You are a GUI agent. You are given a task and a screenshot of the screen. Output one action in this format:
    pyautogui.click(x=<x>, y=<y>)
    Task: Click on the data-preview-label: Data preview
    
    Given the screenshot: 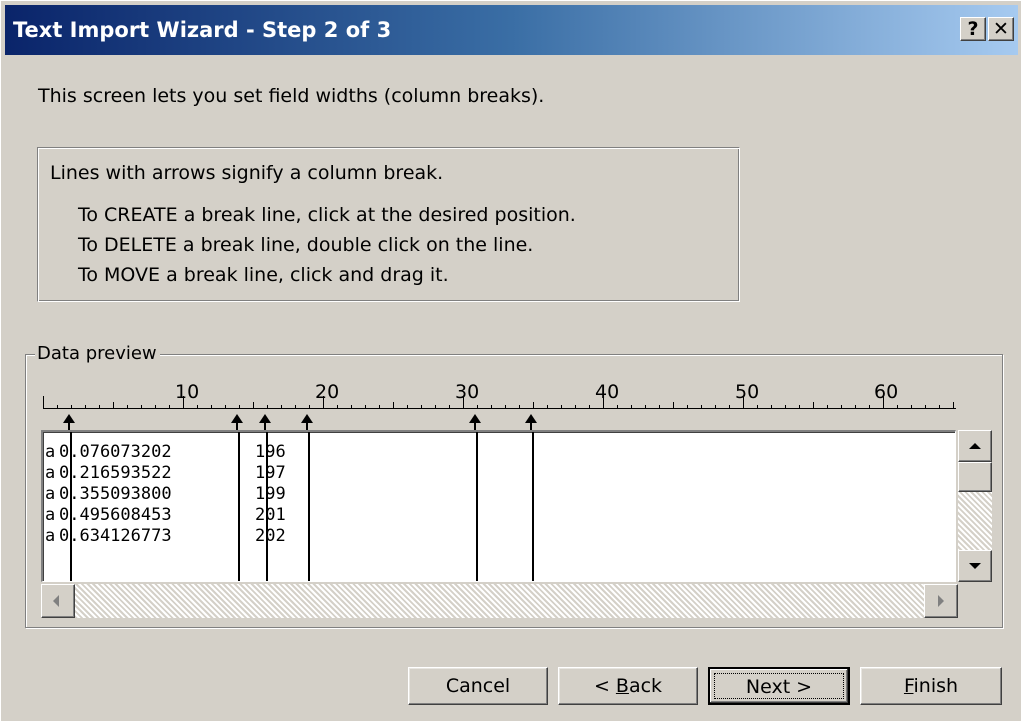 What is the action you would take?
    pyautogui.click(x=97, y=353)
    